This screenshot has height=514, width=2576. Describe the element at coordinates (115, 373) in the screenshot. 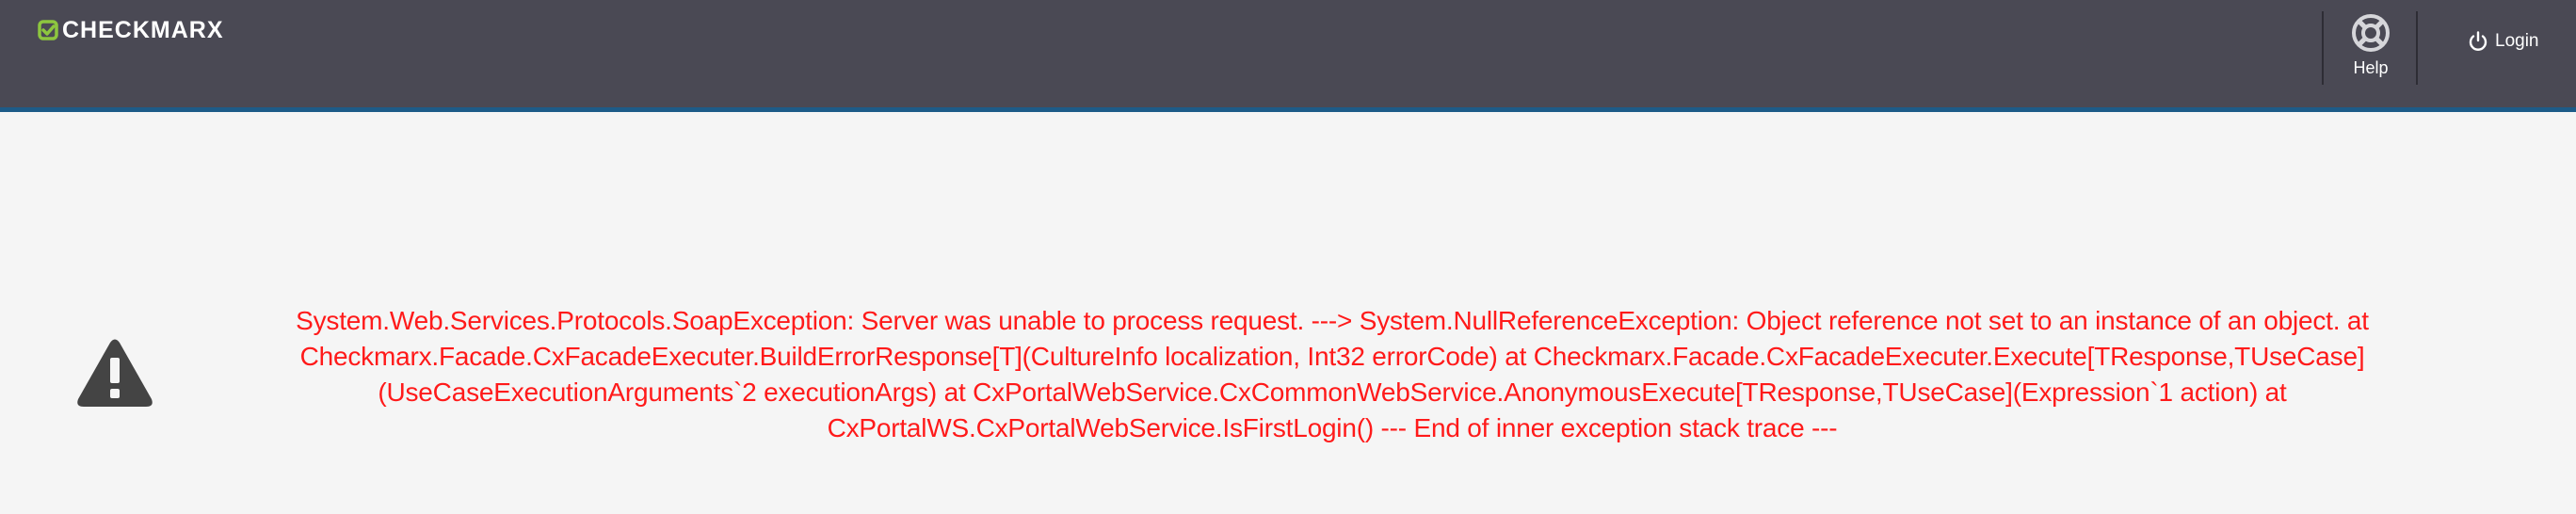

I see `warning-triangle-icon` at that location.